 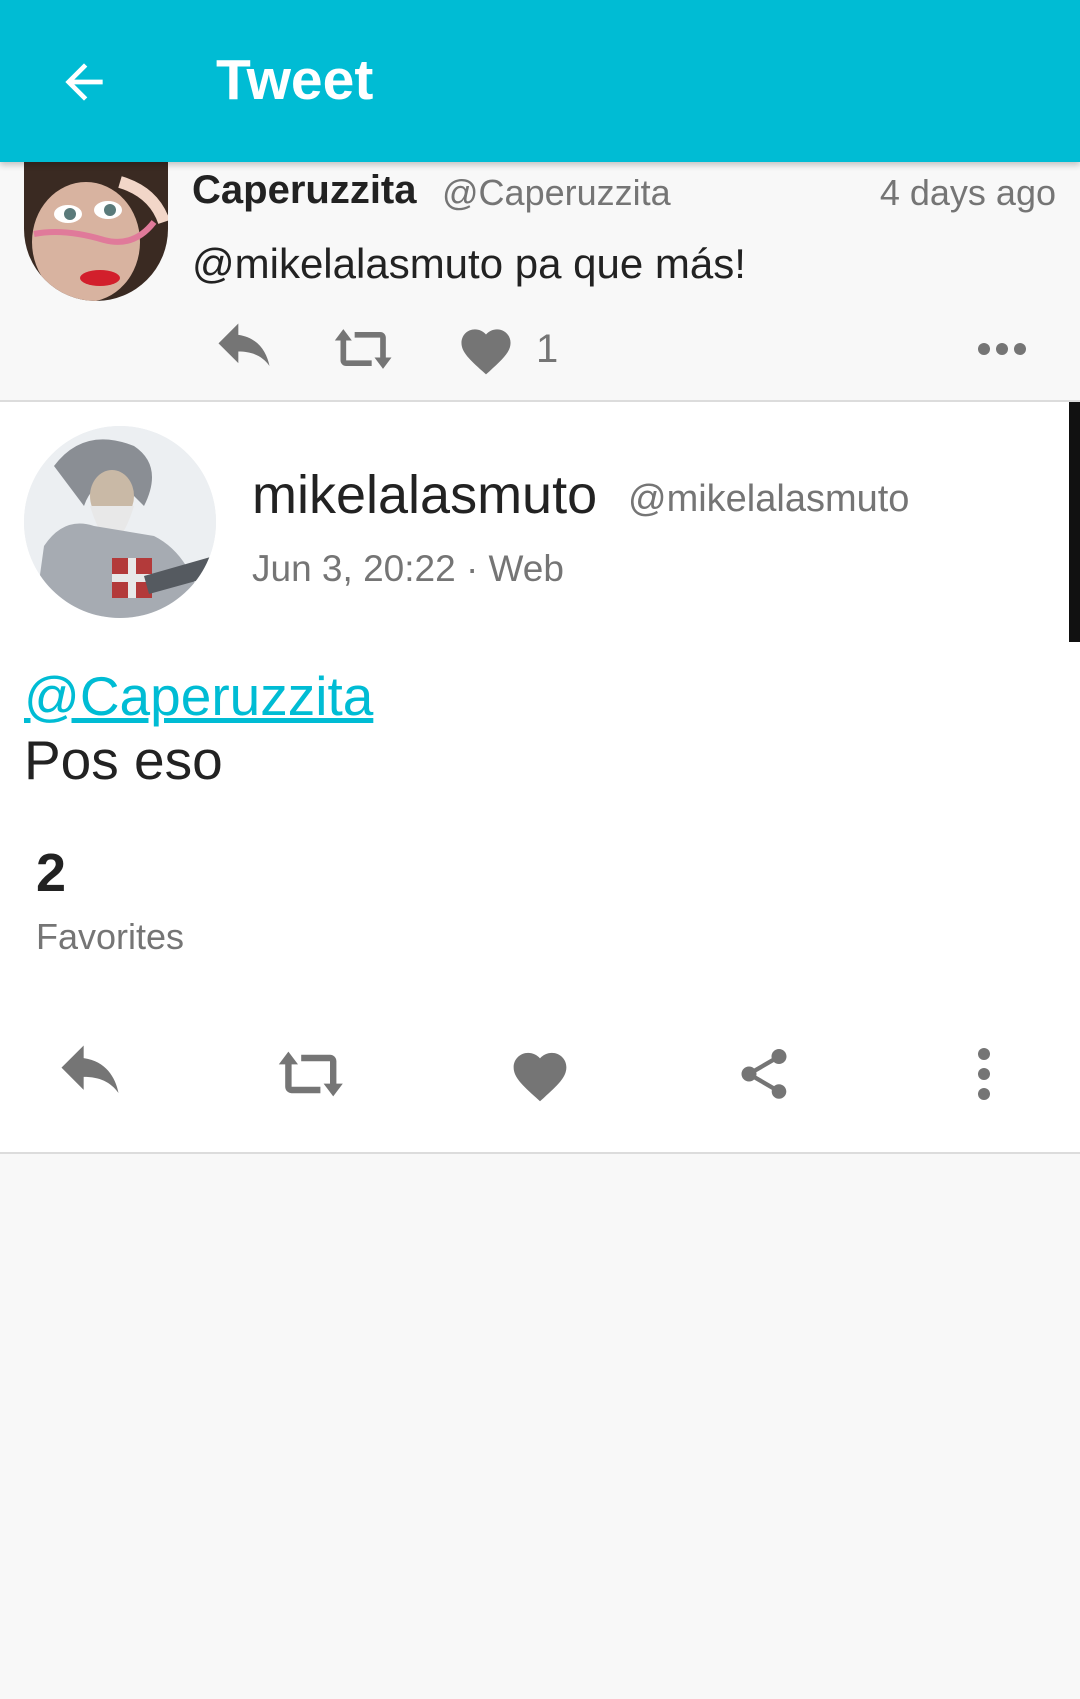 What do you see at coordinates (967, 192) in the screenshot?
I see `timestamp: 4 days ago` at bounding box center [967, 192].